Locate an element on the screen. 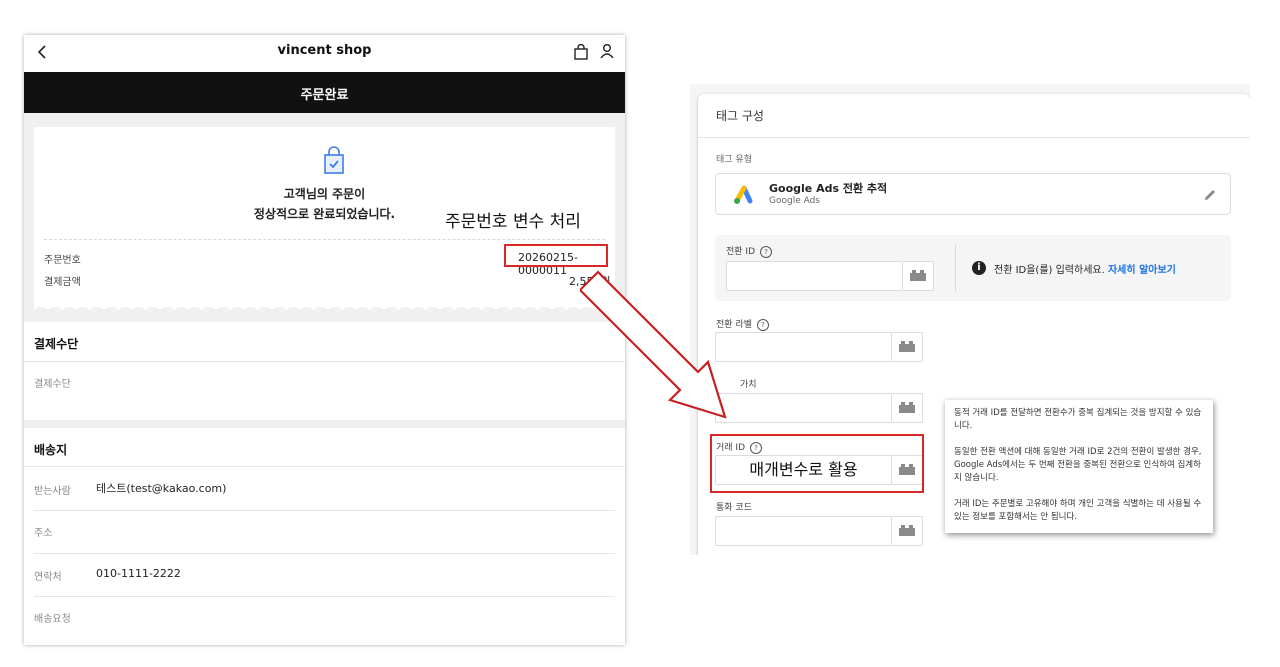  tag-type-subtitle: Google Ads is located at coordinates (794, 201).